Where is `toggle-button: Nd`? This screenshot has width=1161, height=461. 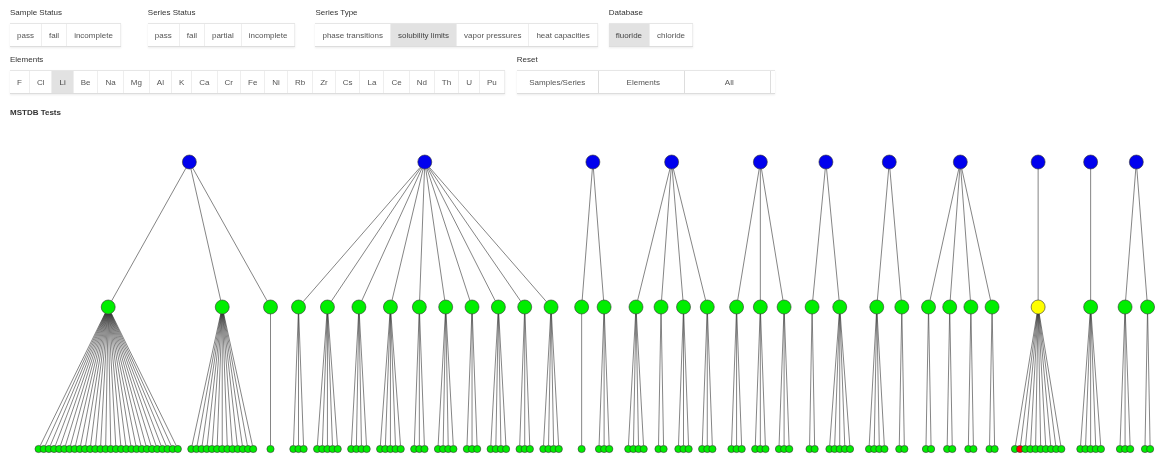
toggle-button: Nd is located at coordinates (422, 82).